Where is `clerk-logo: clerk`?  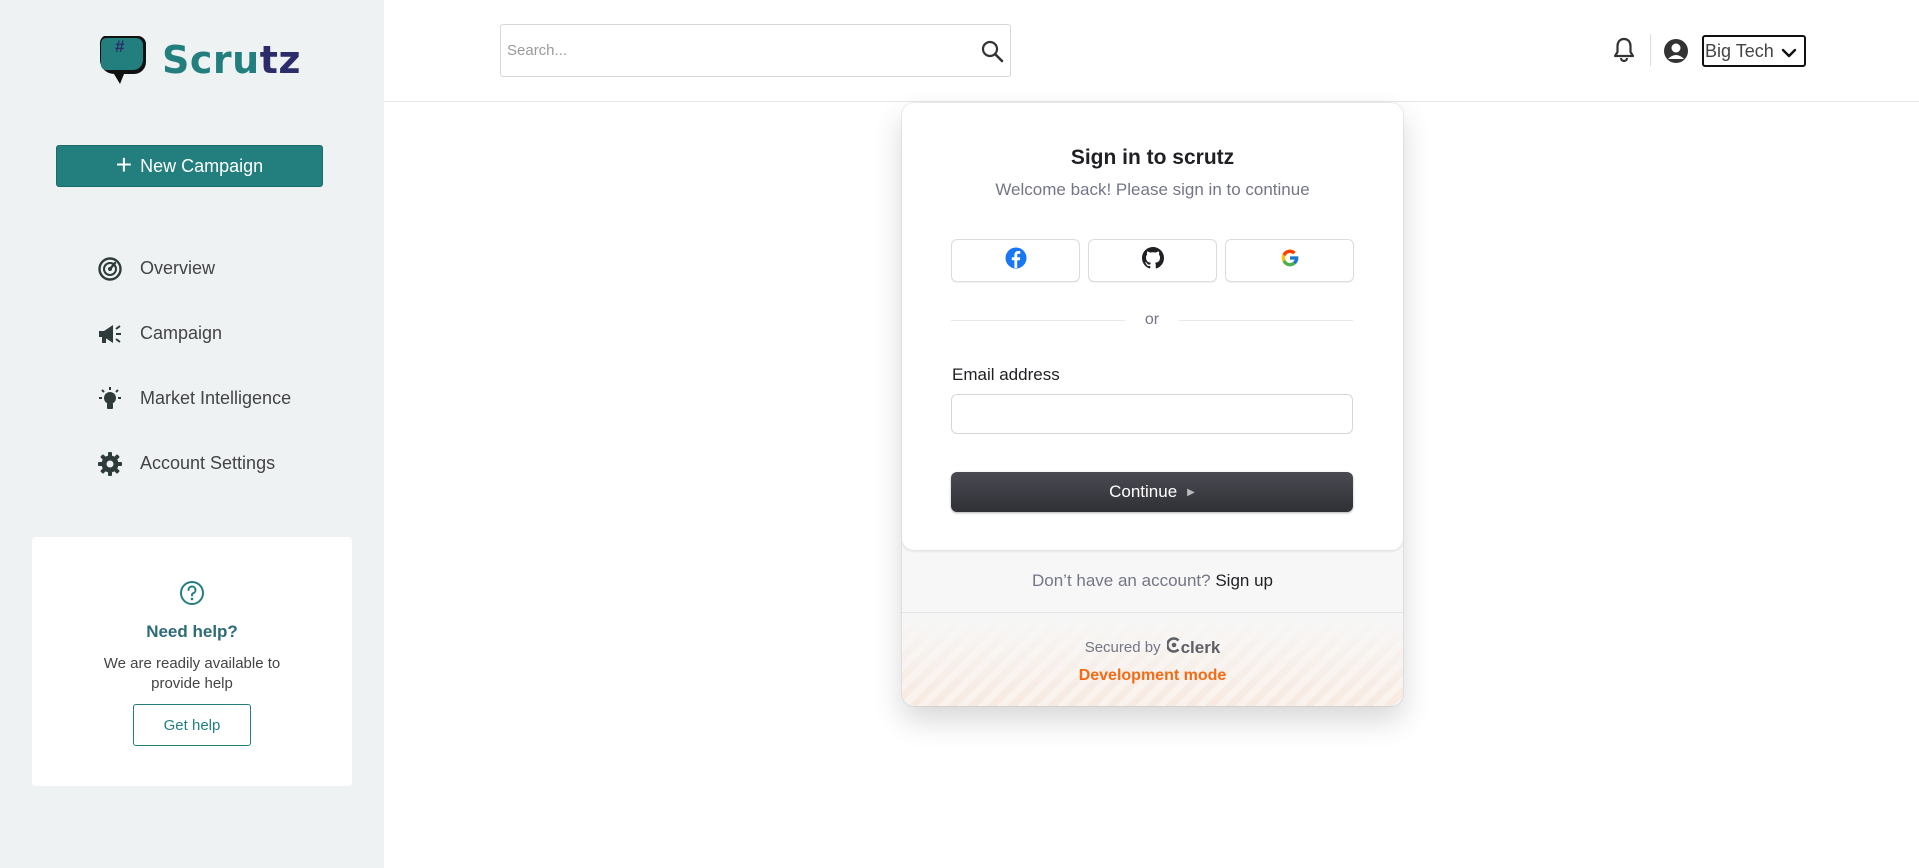
clerk-logo: clerk is located at coordinates (1193, 647).